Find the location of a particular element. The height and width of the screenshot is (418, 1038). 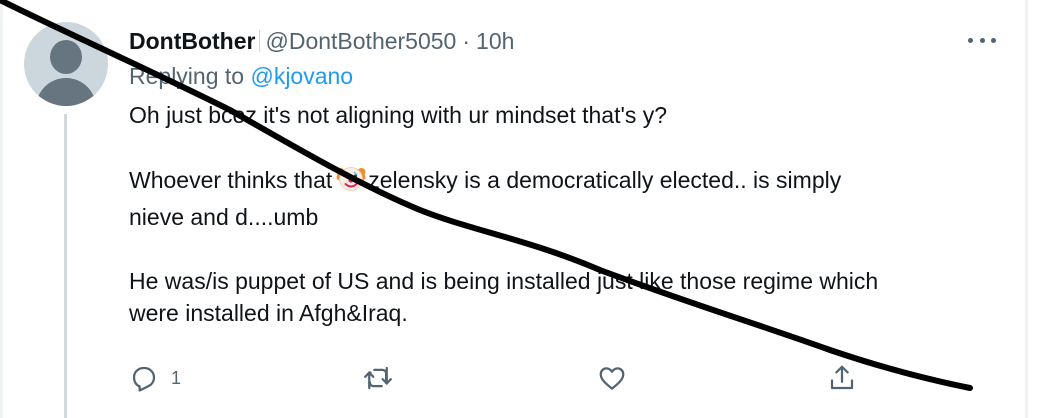

tweet-text-segment: Whoever thinks that is located at coordinates (231, 180).